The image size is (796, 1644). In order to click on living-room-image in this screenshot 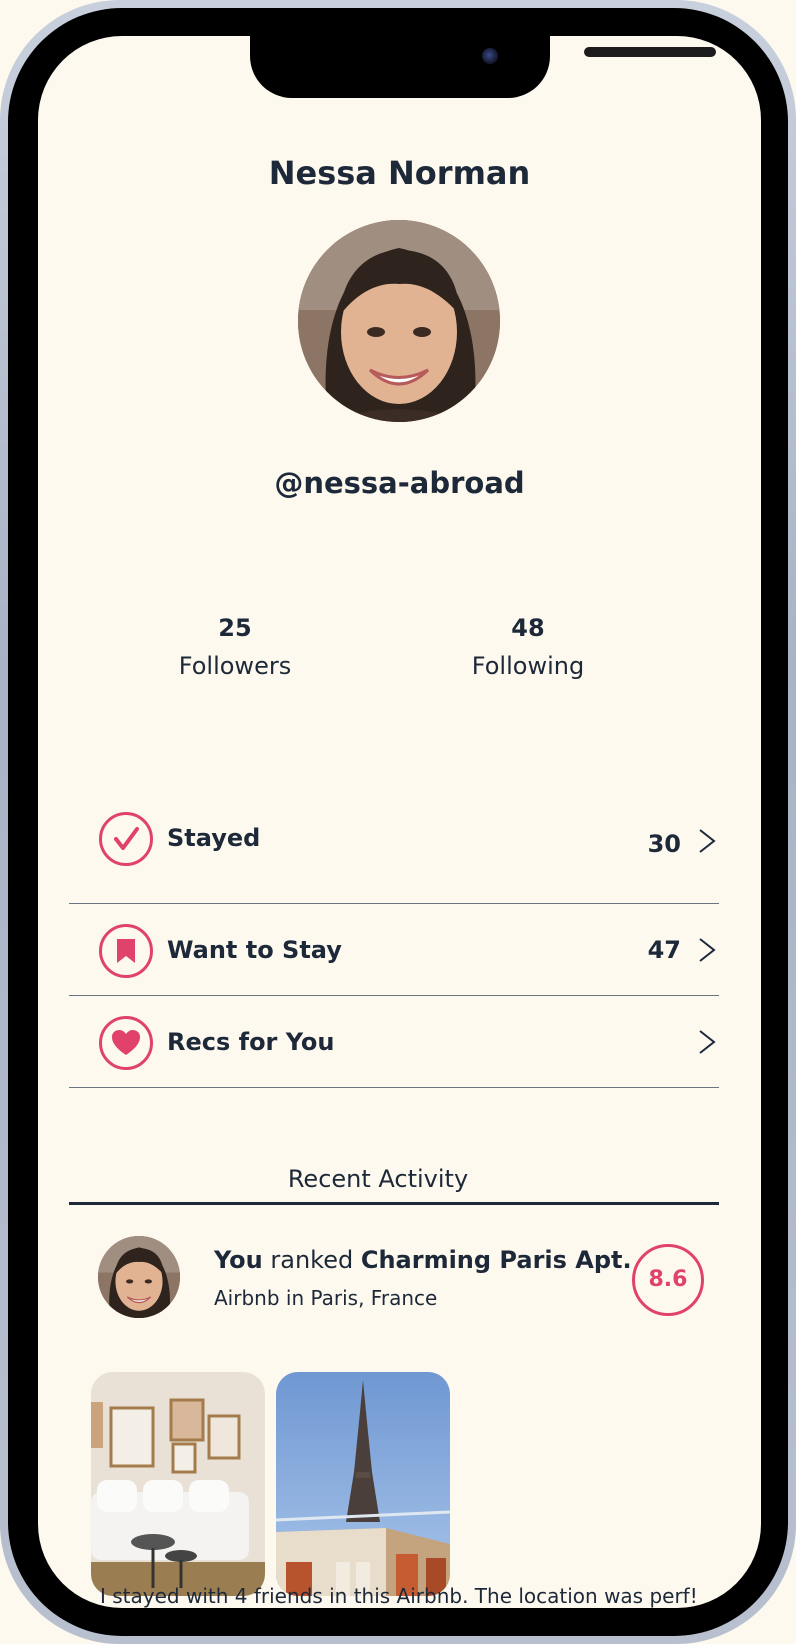, I will do `click(178, 1484)`.